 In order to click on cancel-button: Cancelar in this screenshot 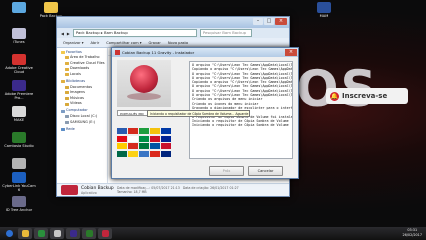, I will do `click(265, 171)`.